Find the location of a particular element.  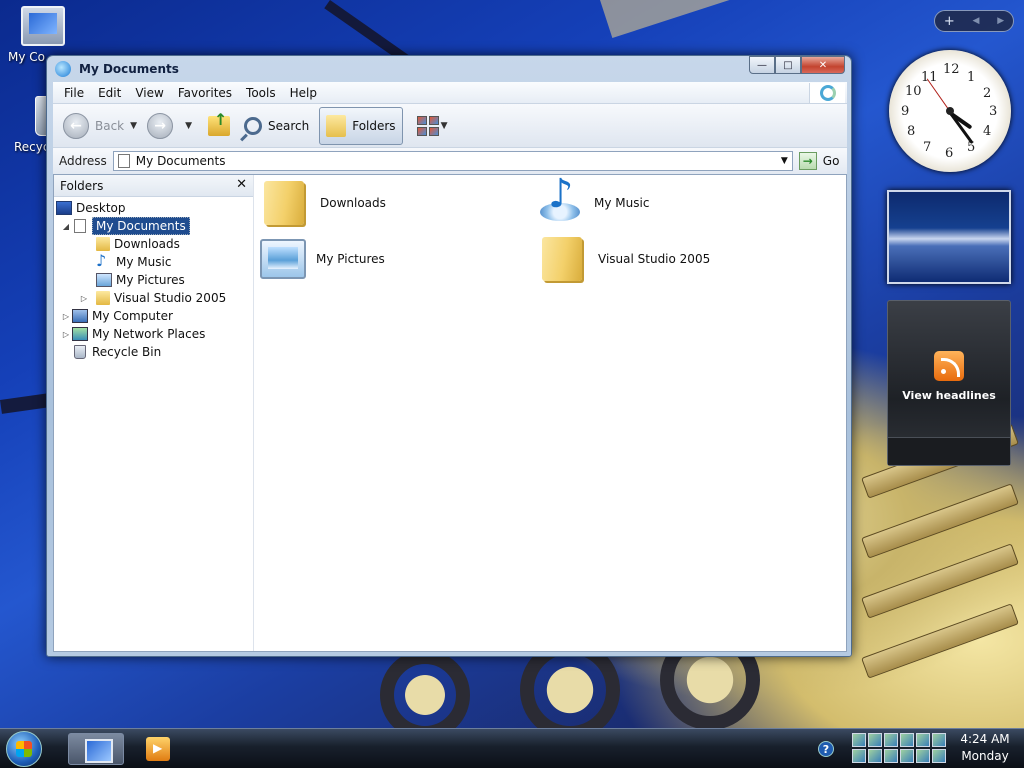

tray-clock: 4:24 AM Monday is located at coordinates (985, 748).